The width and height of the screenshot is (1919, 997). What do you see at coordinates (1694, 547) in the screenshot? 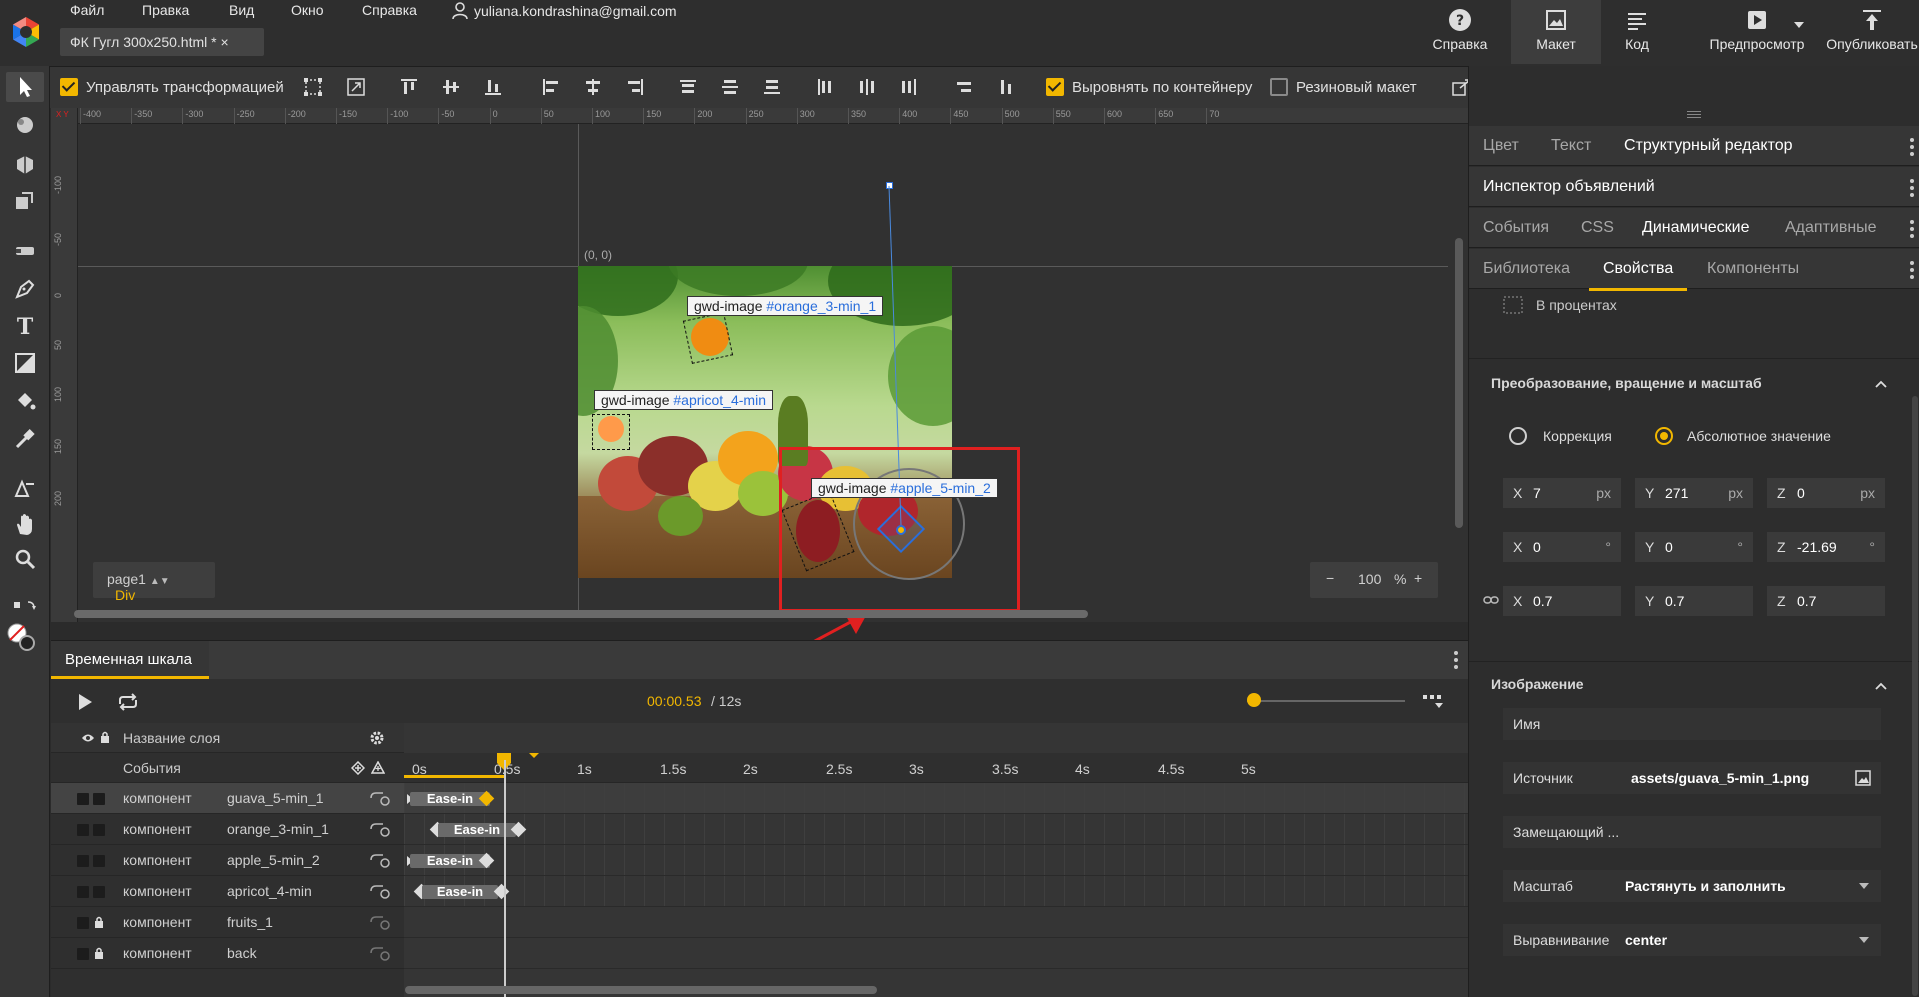
I see `rot-y-field: Y 0 °` at bounding box center [1694, 547].